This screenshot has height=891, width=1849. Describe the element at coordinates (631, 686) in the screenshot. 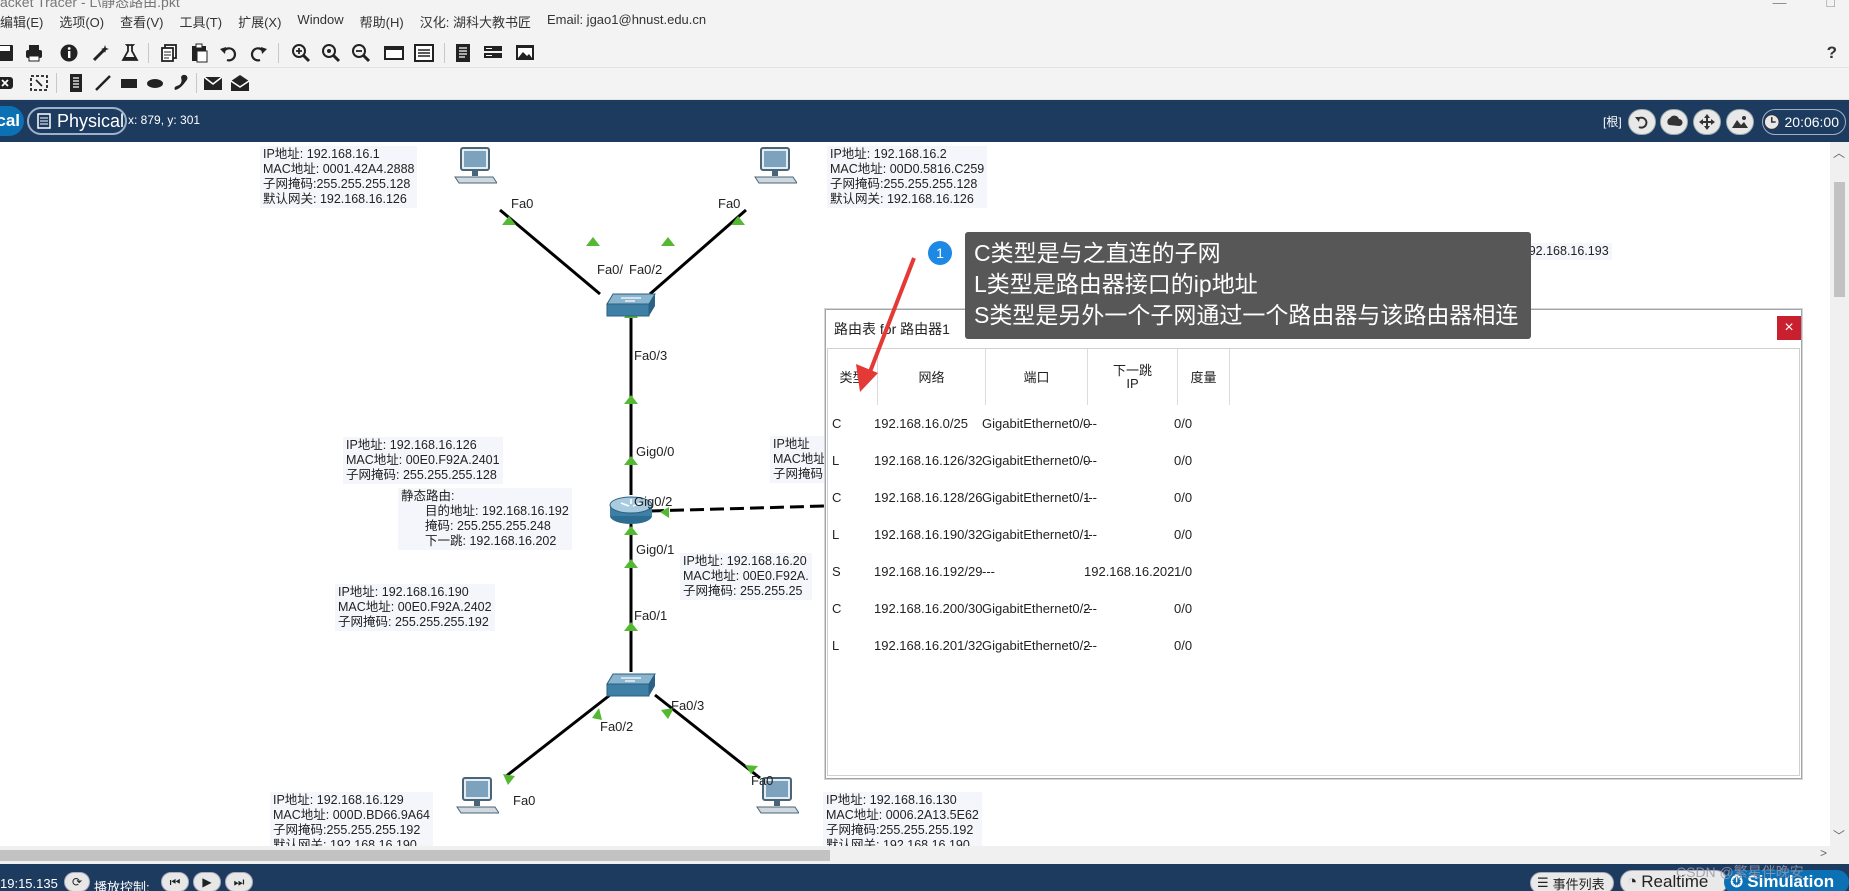

I see `switch2-device` at that location.